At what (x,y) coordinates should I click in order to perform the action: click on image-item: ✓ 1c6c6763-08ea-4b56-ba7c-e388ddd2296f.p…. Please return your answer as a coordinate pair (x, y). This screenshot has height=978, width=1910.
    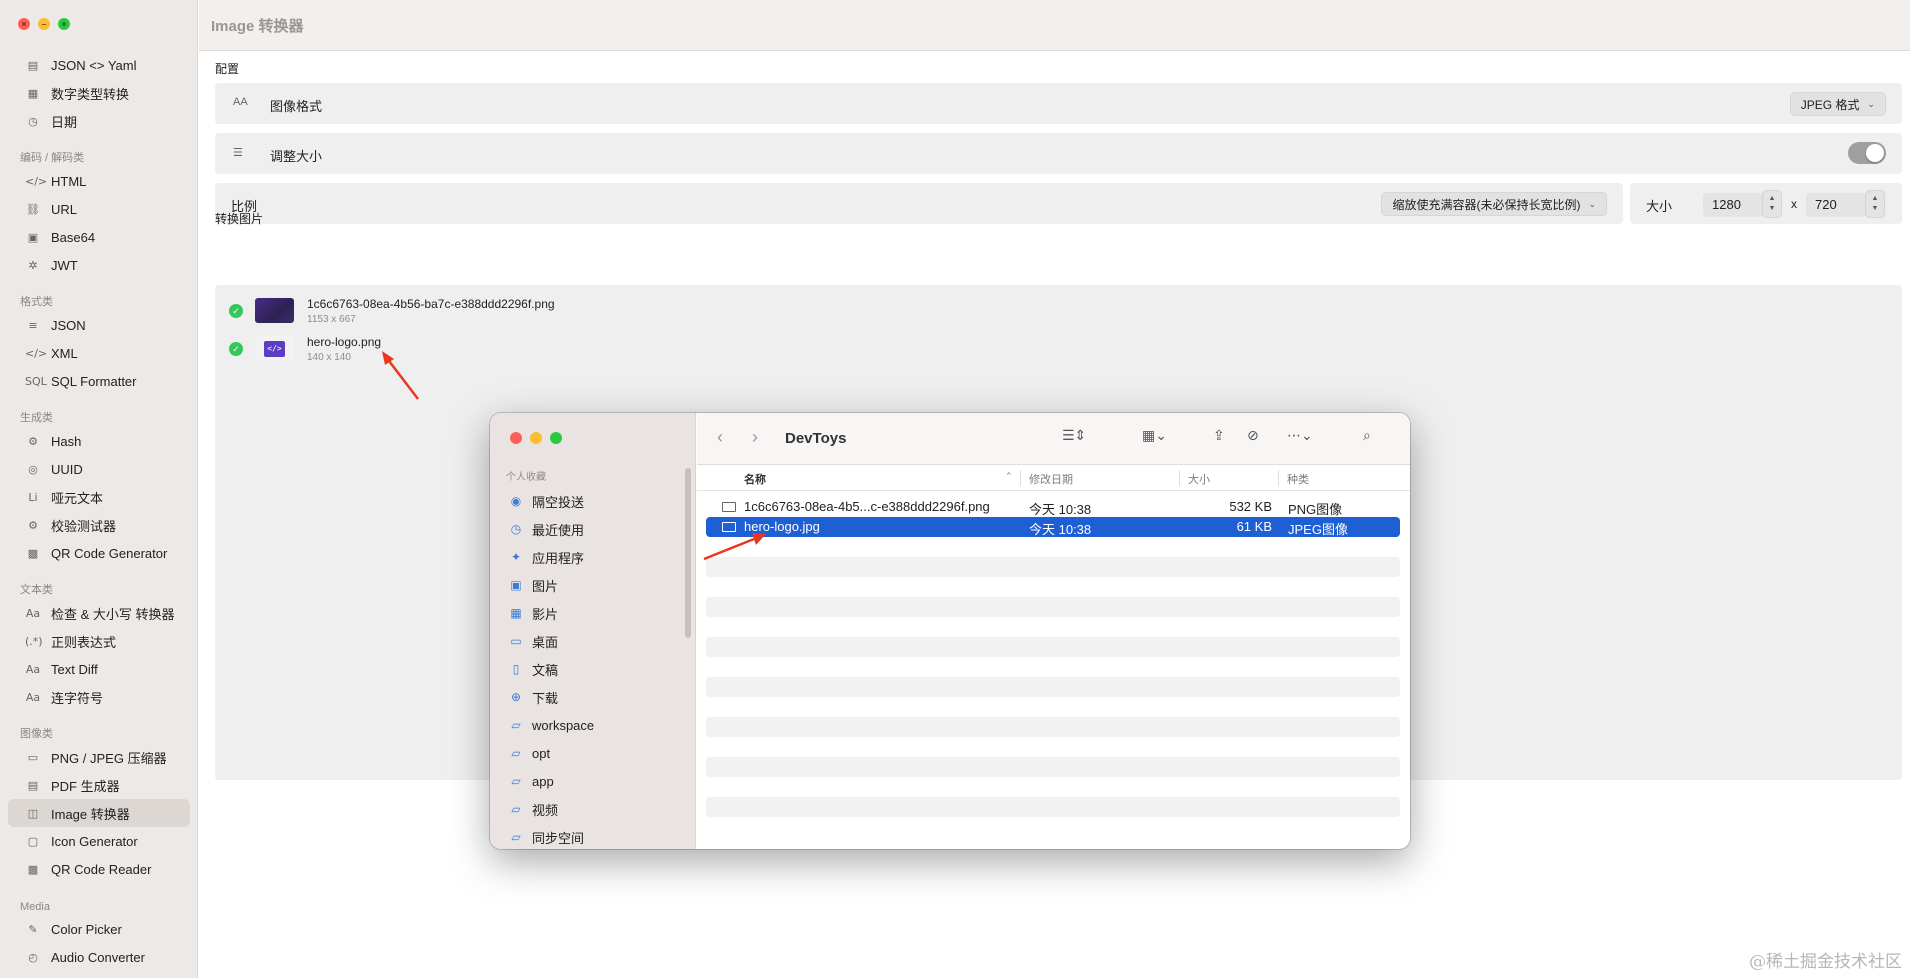
    Looking at the image, I should click on (1058, 311).